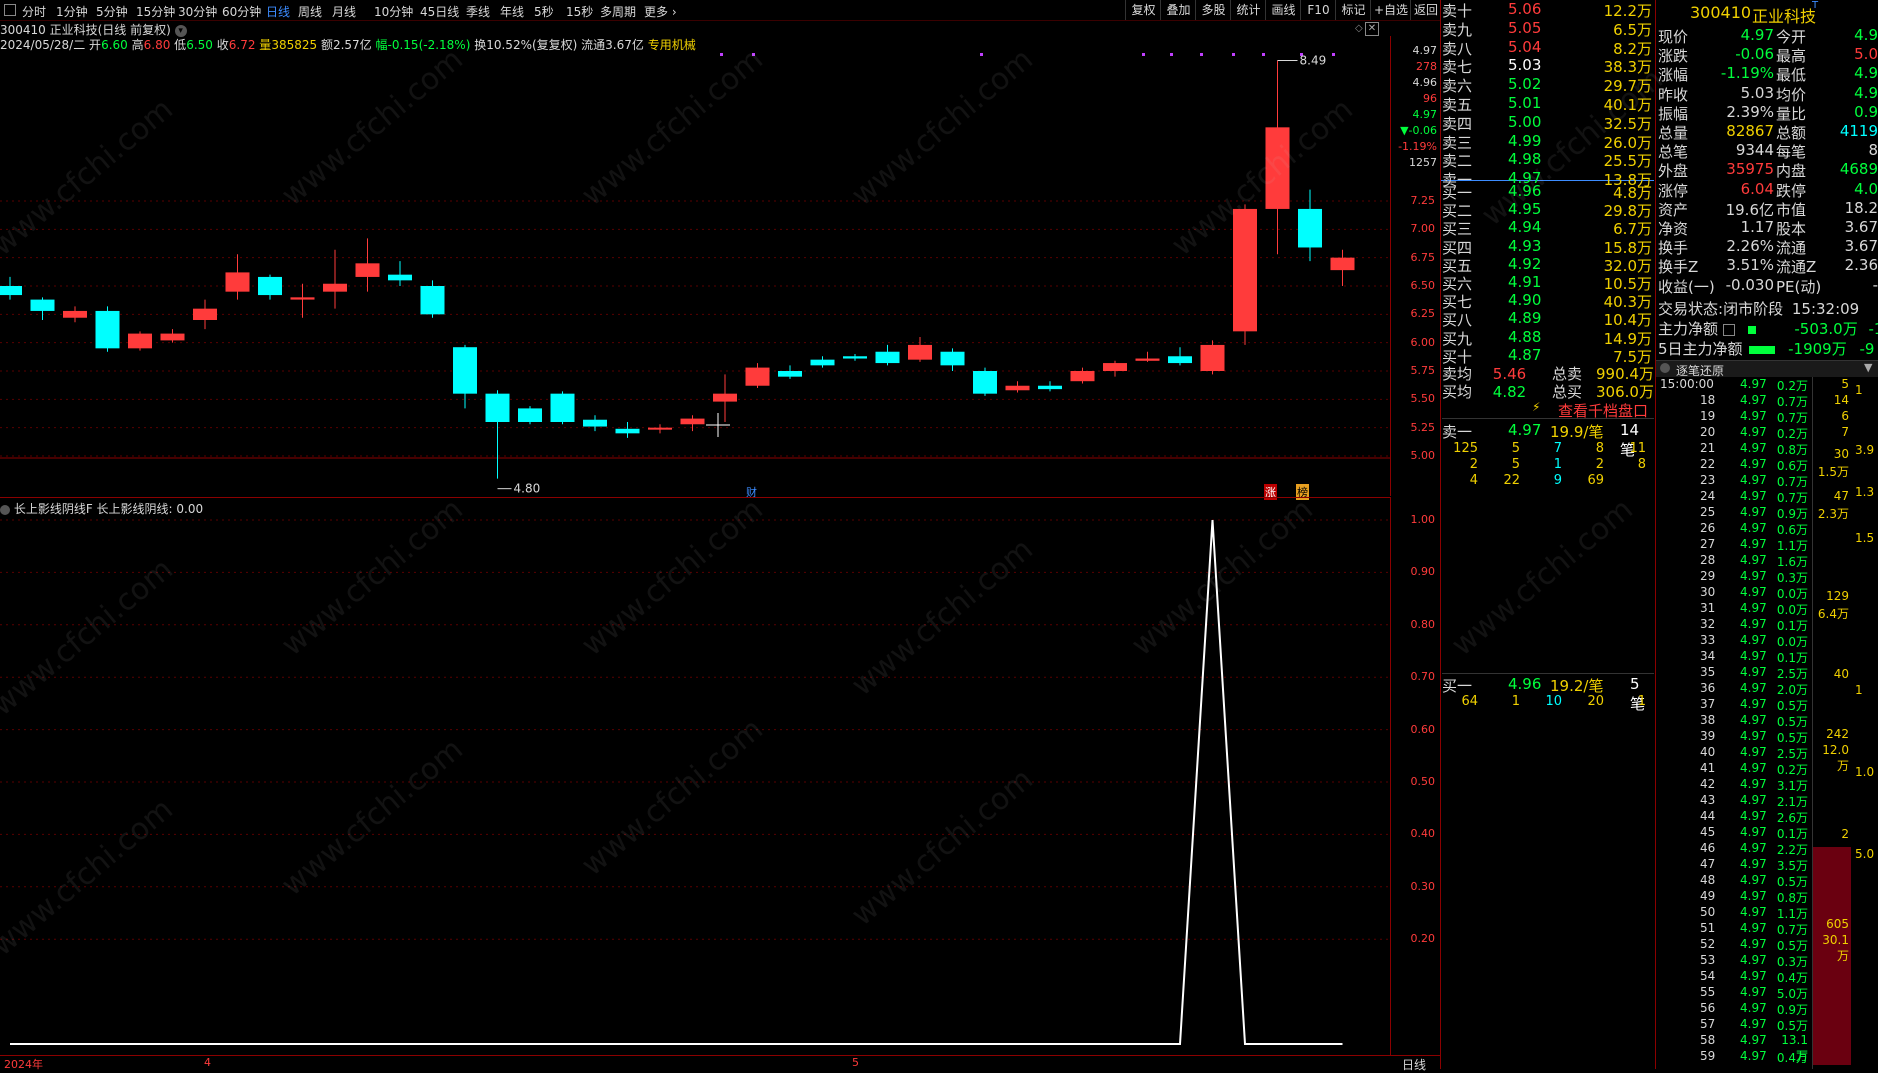  I want to click on period-4: 30分钟, so click(197, 11).